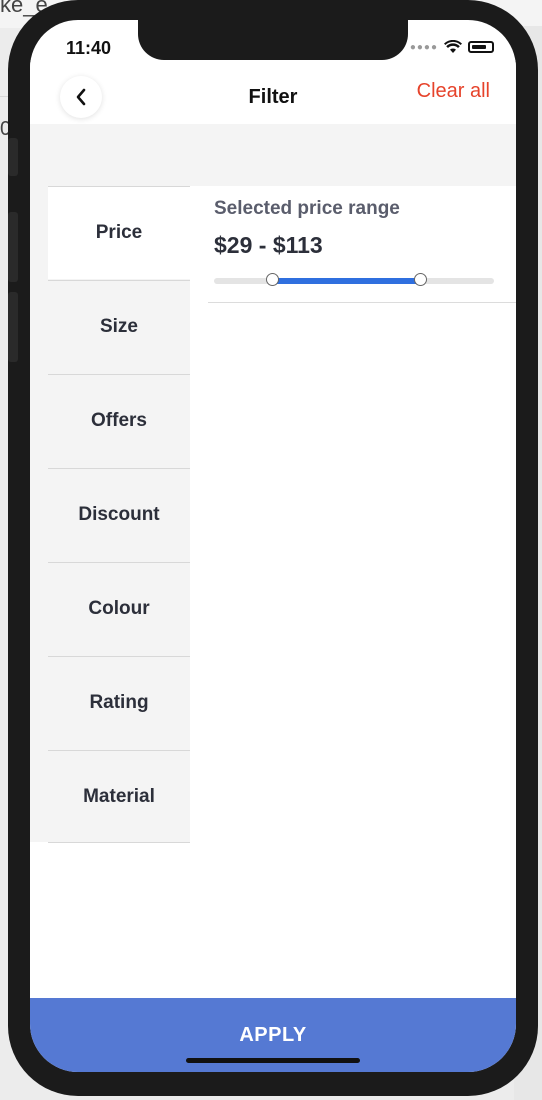  What do you see at coordinates (268, 245) in the screenshot?
I see `price-range-value: $29 - $113` at bounding box center [268, 245].